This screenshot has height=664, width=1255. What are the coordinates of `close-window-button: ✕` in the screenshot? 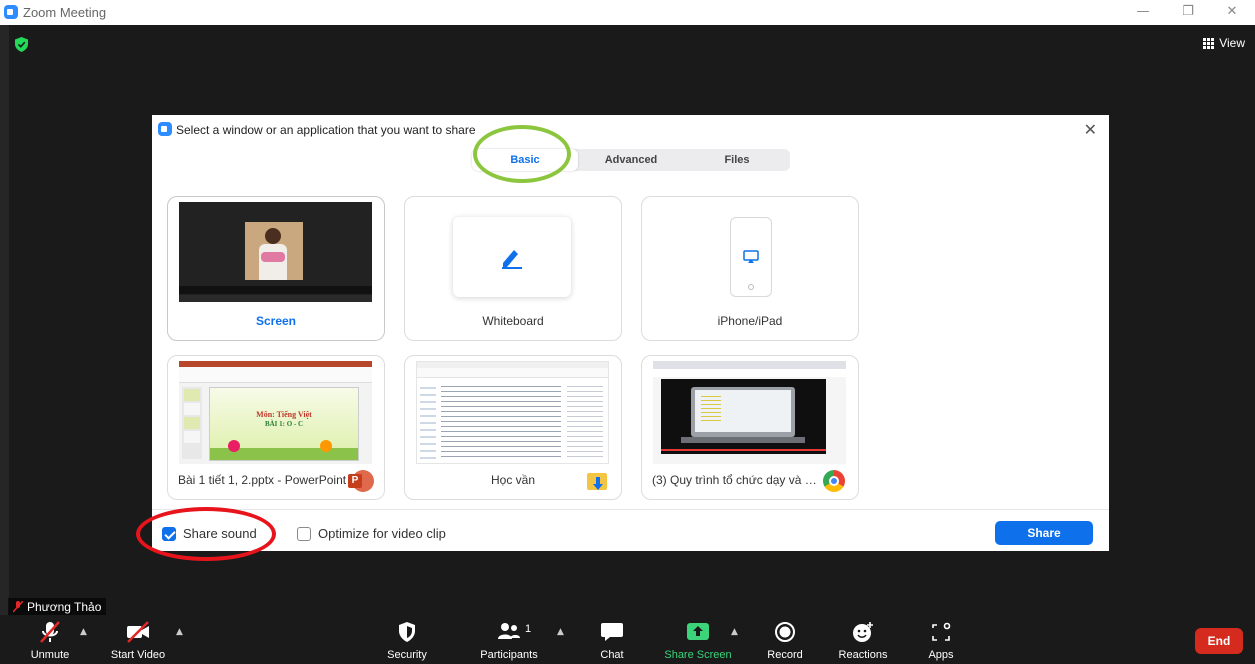 It's located at (1232, 12).